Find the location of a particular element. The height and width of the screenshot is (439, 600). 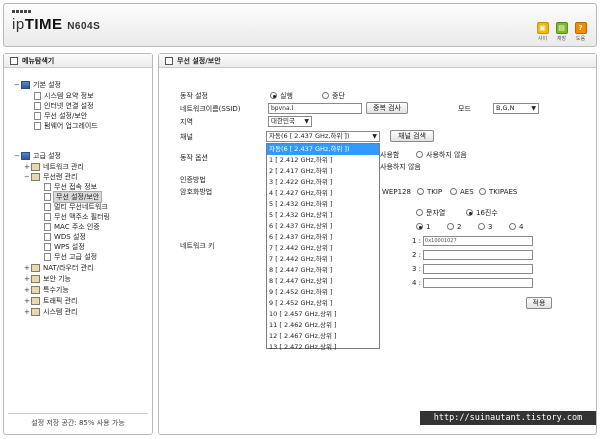

channel-option: 13 [ 2.472 GHz,상위 ] is located at coordinates (323, 347).